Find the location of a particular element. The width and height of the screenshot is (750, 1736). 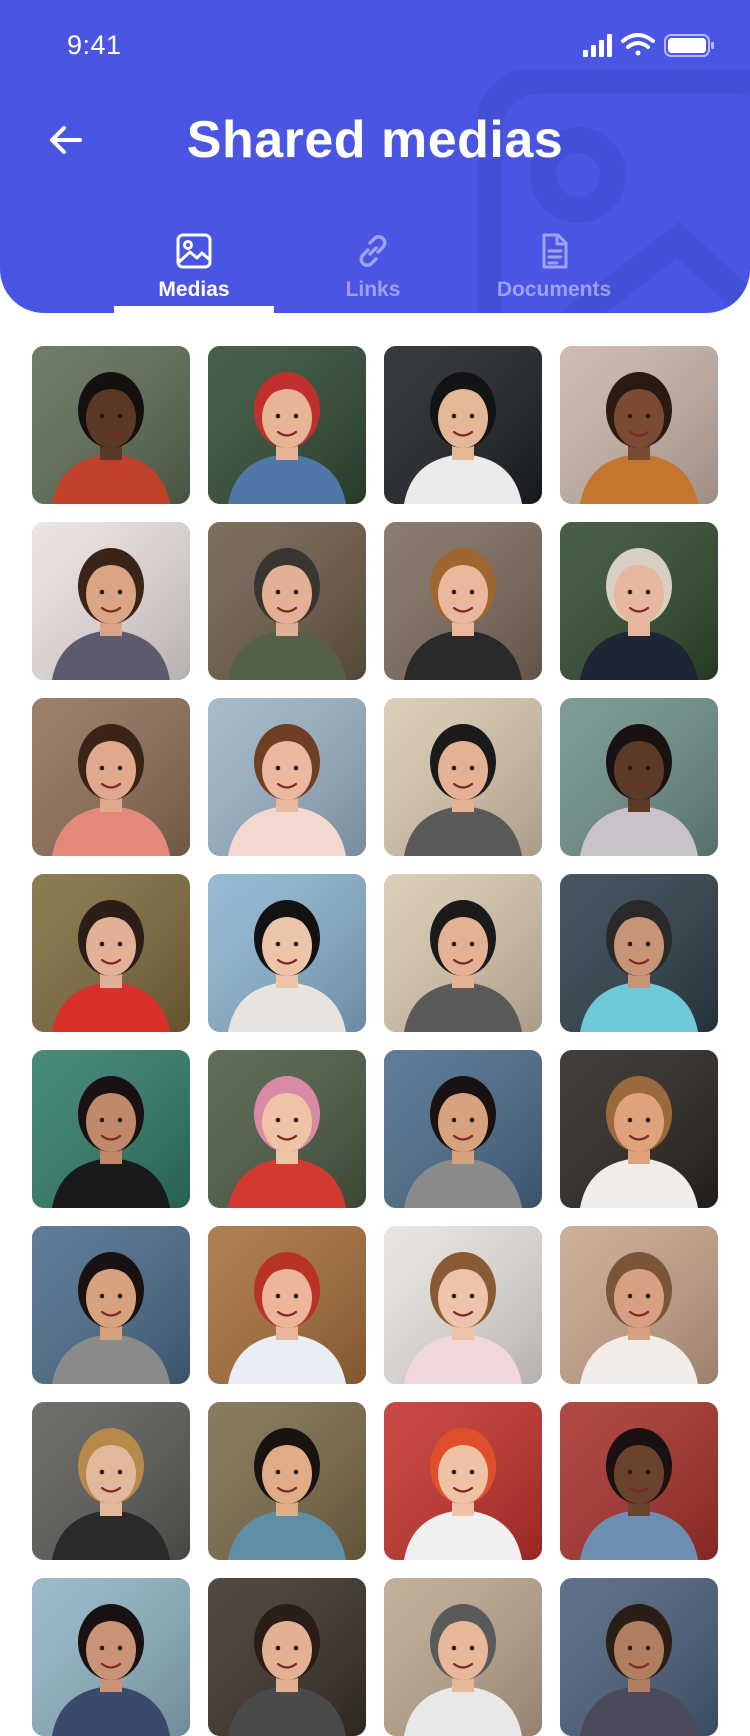

active-tab-indicator is located at coordinates (194, 309).